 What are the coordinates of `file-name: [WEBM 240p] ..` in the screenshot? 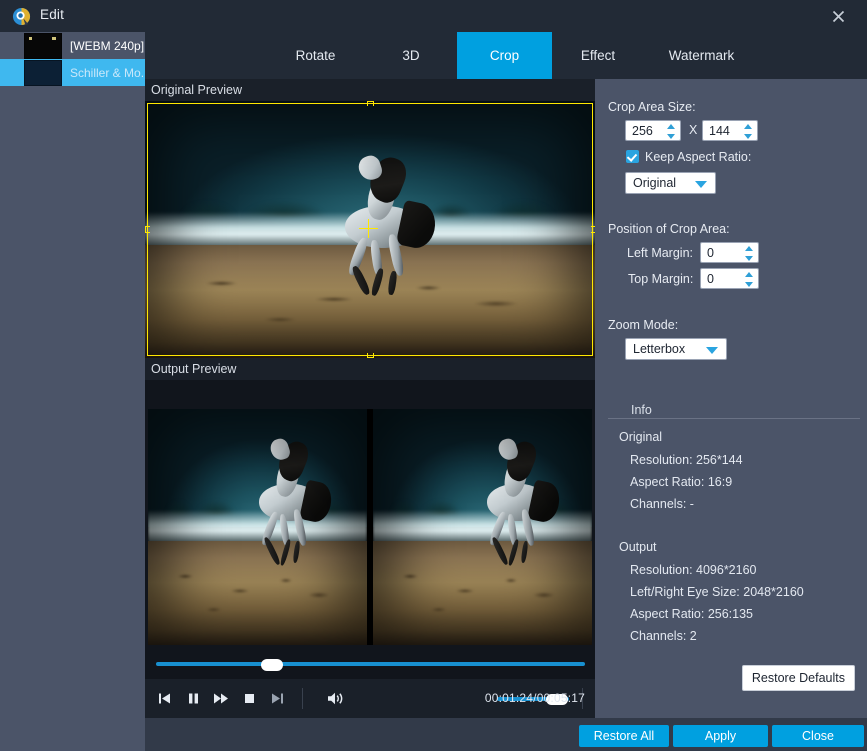 It's located at (107, 45).